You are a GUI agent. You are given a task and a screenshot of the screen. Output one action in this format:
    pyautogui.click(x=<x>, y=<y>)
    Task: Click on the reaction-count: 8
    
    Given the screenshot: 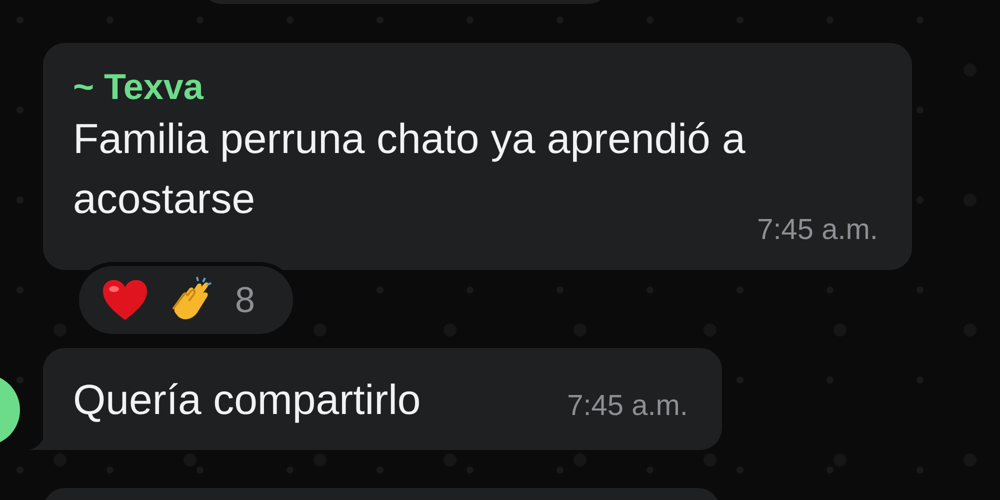 What is the action you would take?
    pyautogui.click(x=245, y=300)
    